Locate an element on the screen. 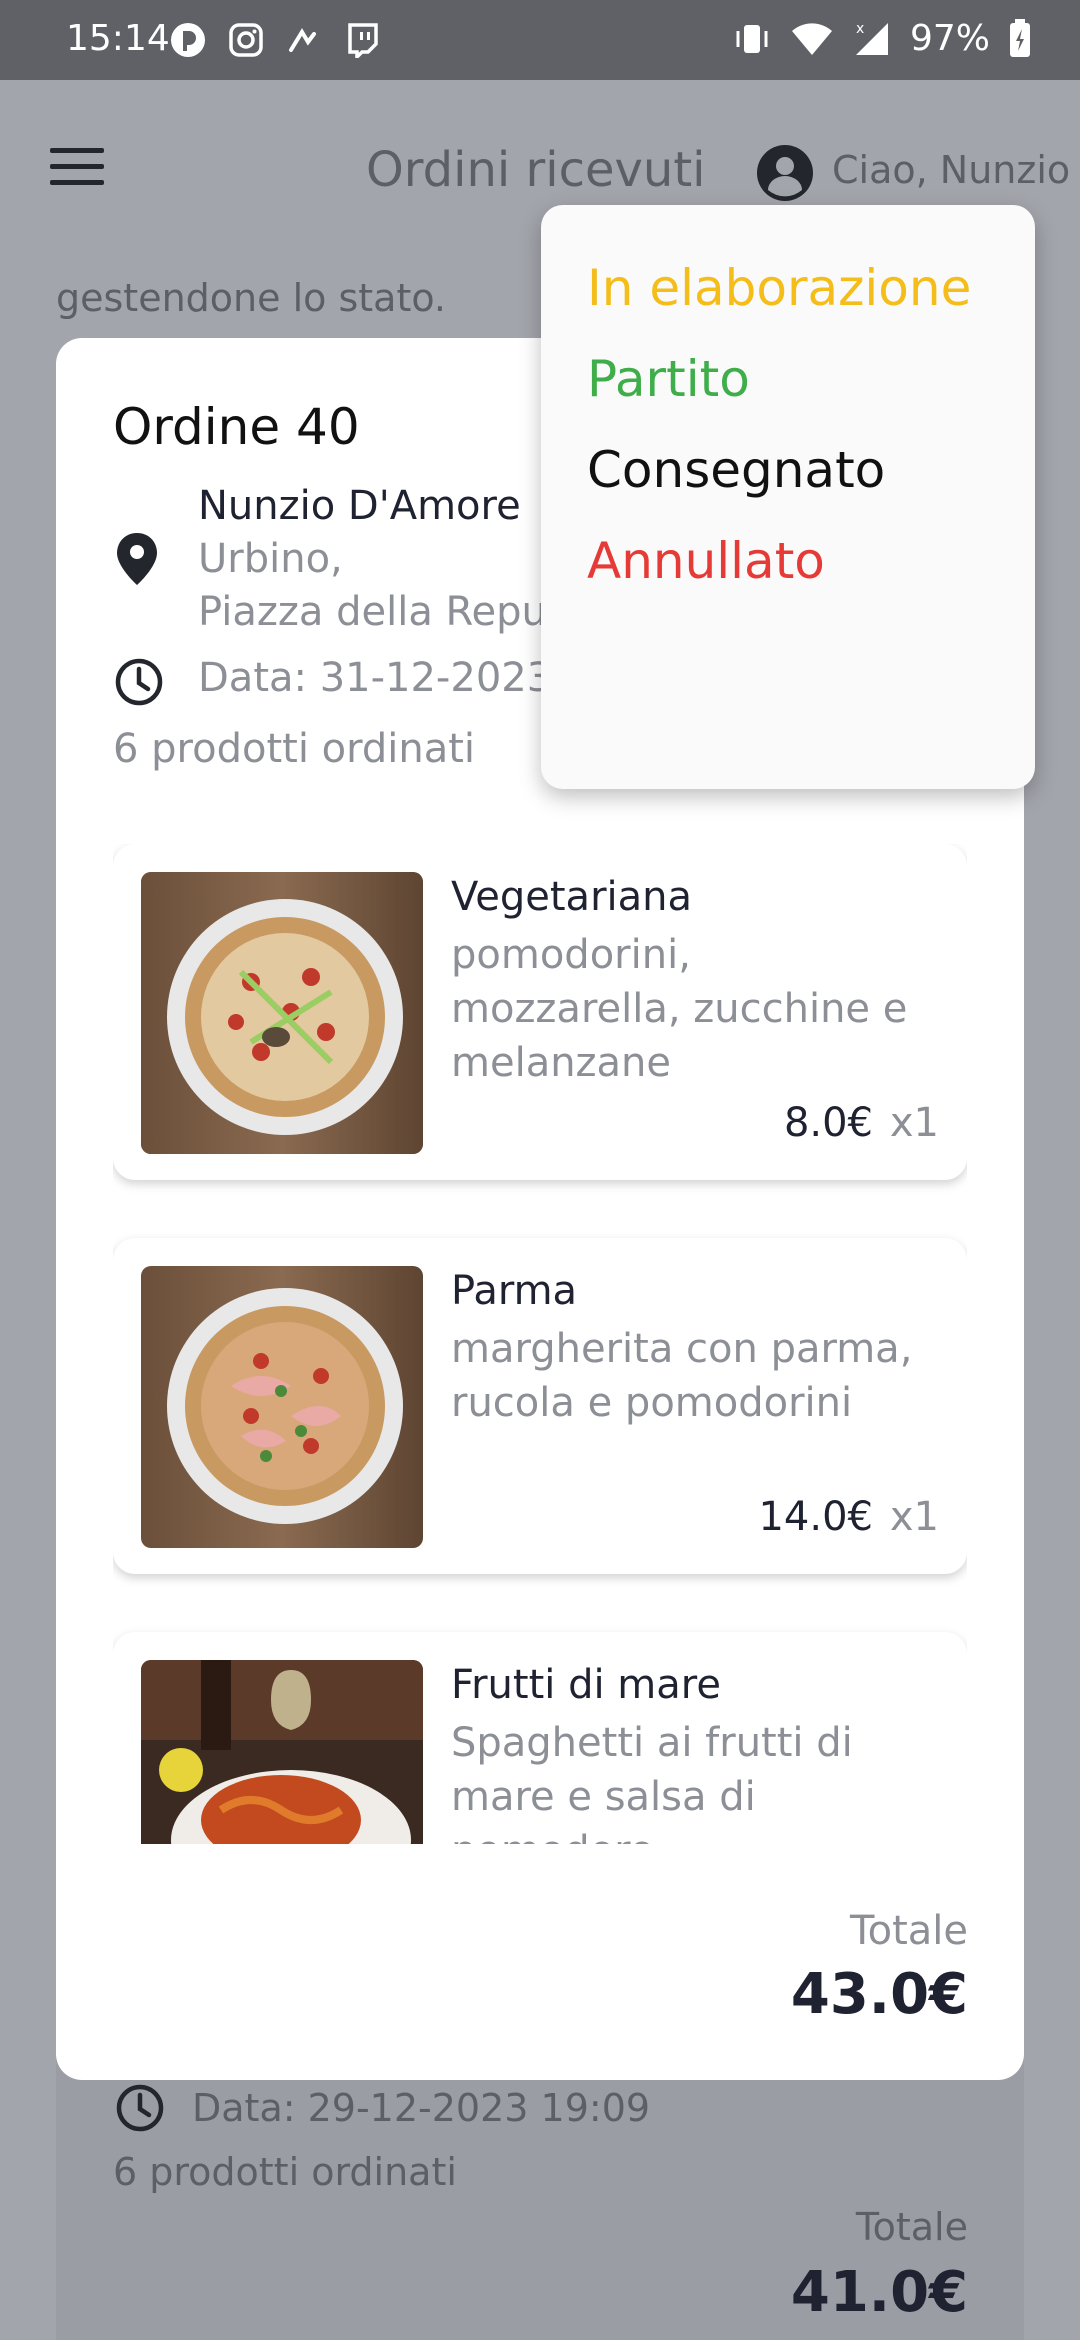 This screenshot has height=2340, width=1080. order-total-label: Totale is located at coordinates (908, 1931).